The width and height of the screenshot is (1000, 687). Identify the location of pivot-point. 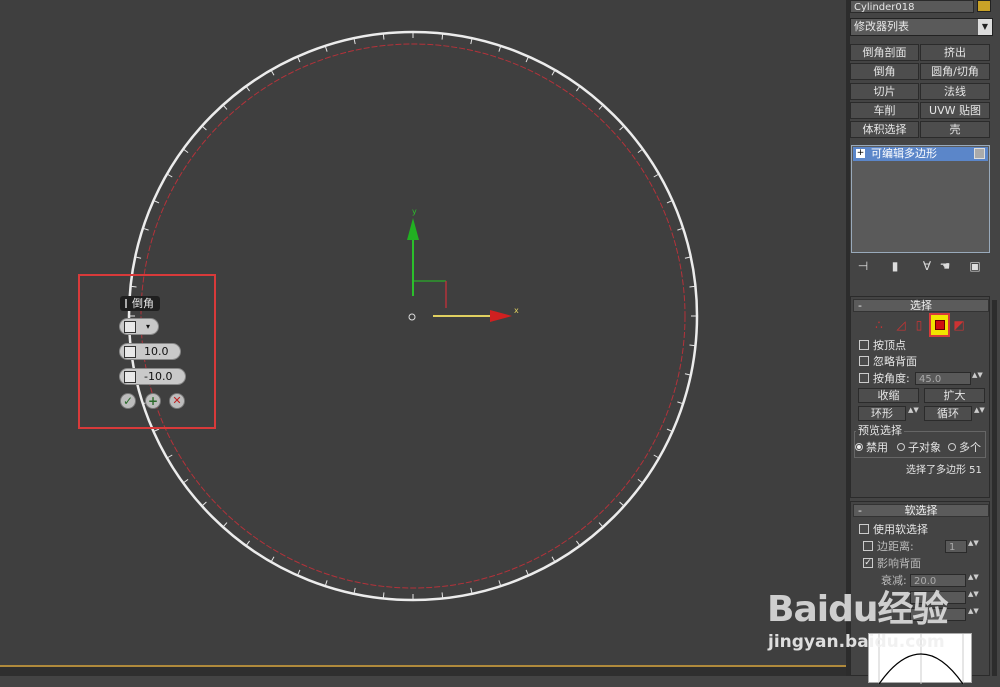
(412, 317).